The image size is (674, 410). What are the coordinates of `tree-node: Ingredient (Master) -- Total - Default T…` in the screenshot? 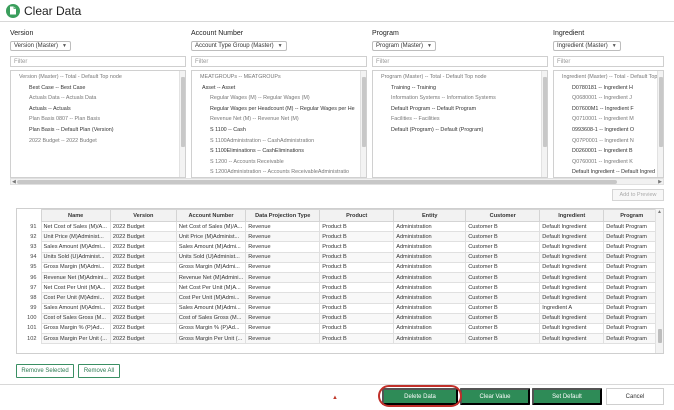 It's located at (609, 77).